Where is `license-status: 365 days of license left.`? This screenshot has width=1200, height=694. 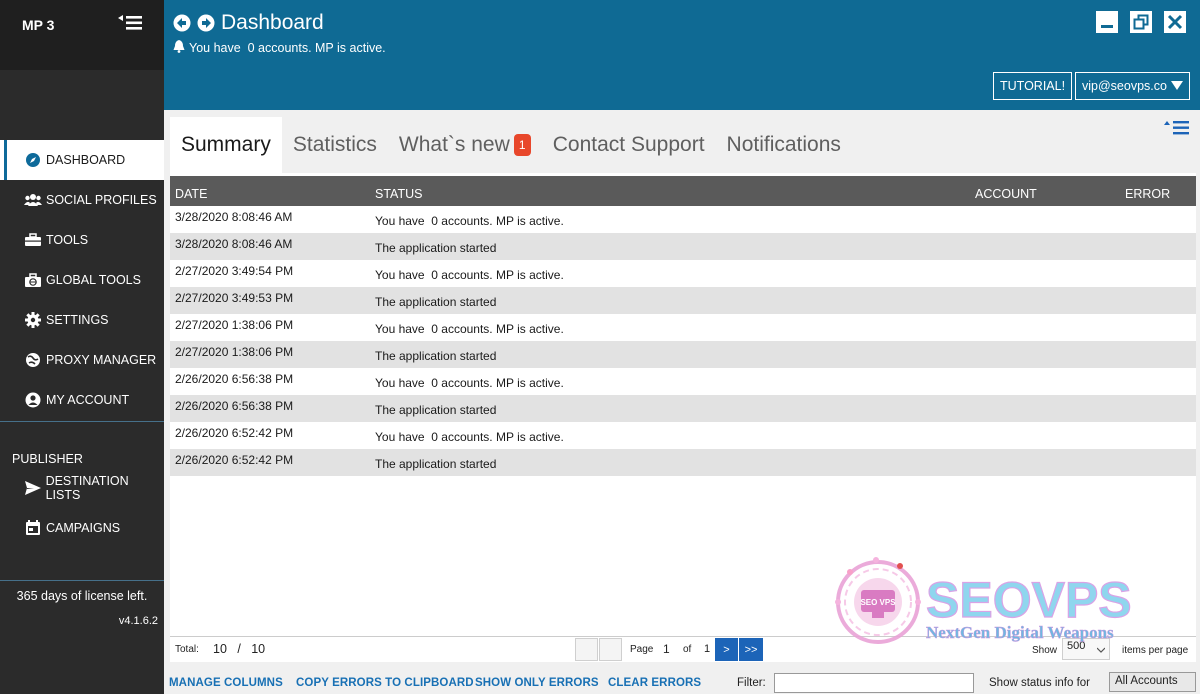 license-status: 365 days of license left. is located at coordinates (82, 596).